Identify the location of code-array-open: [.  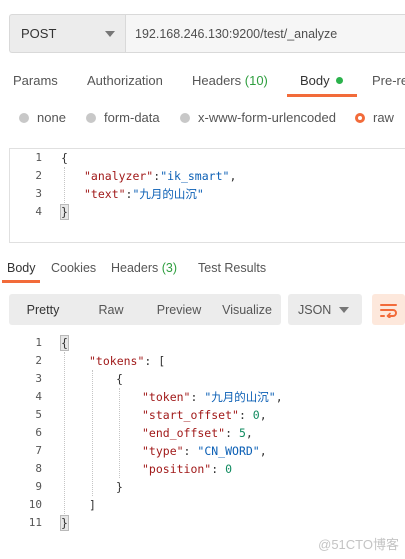
(162, 361).